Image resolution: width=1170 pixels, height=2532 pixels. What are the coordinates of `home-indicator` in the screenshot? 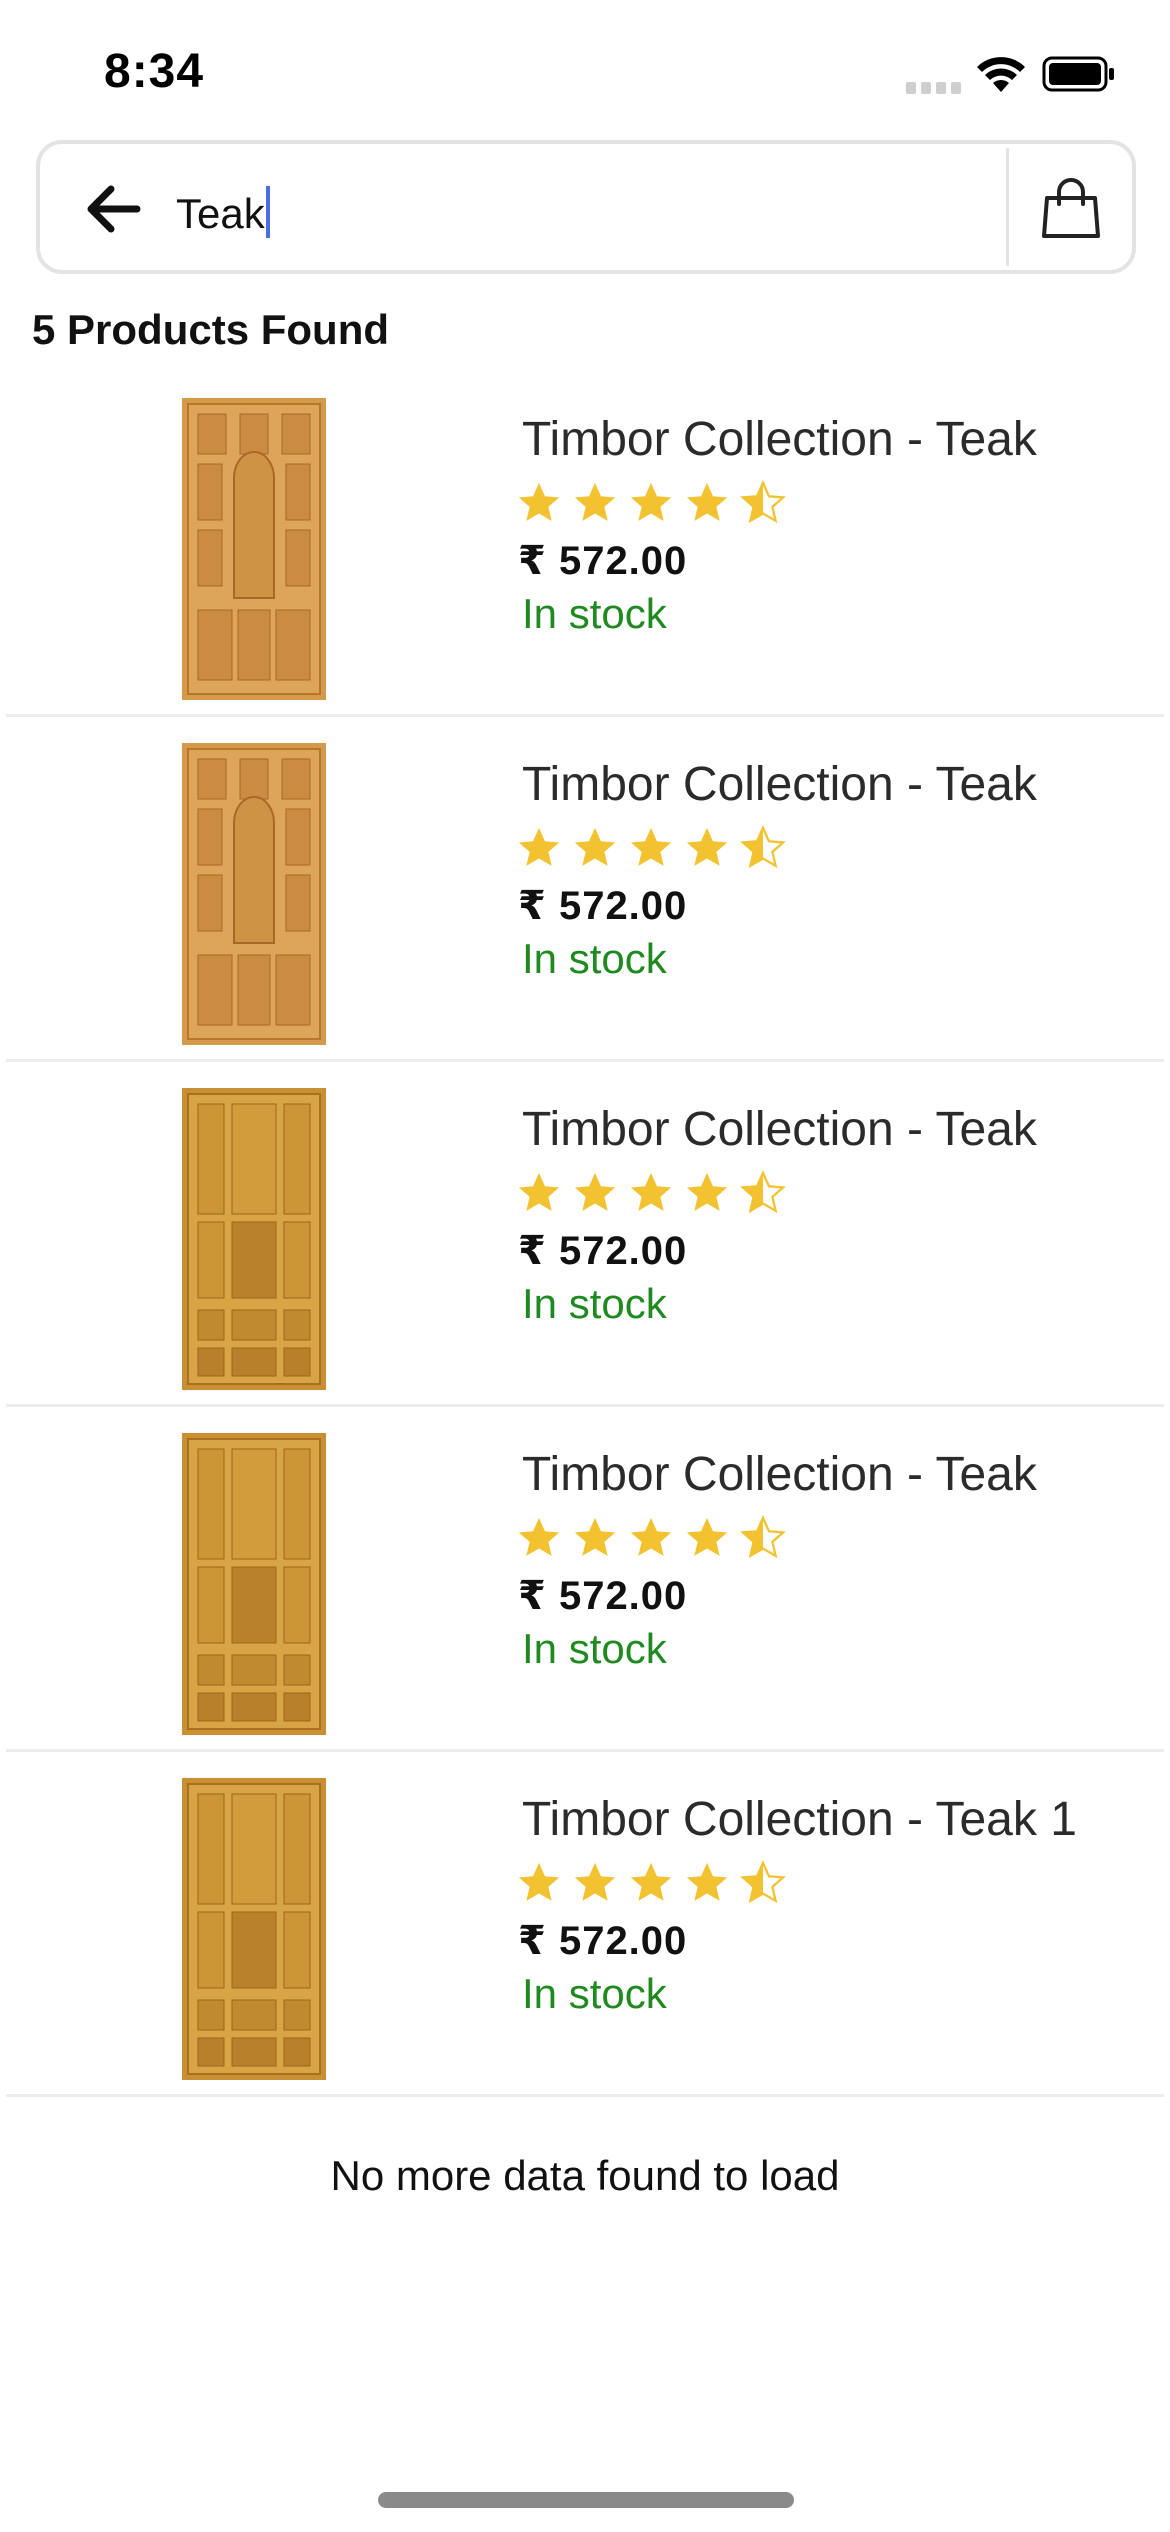 It's located at (586, 2500).